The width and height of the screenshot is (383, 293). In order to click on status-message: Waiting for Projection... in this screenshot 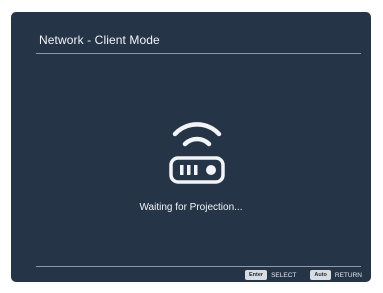, I will do `click(191, 207)`.